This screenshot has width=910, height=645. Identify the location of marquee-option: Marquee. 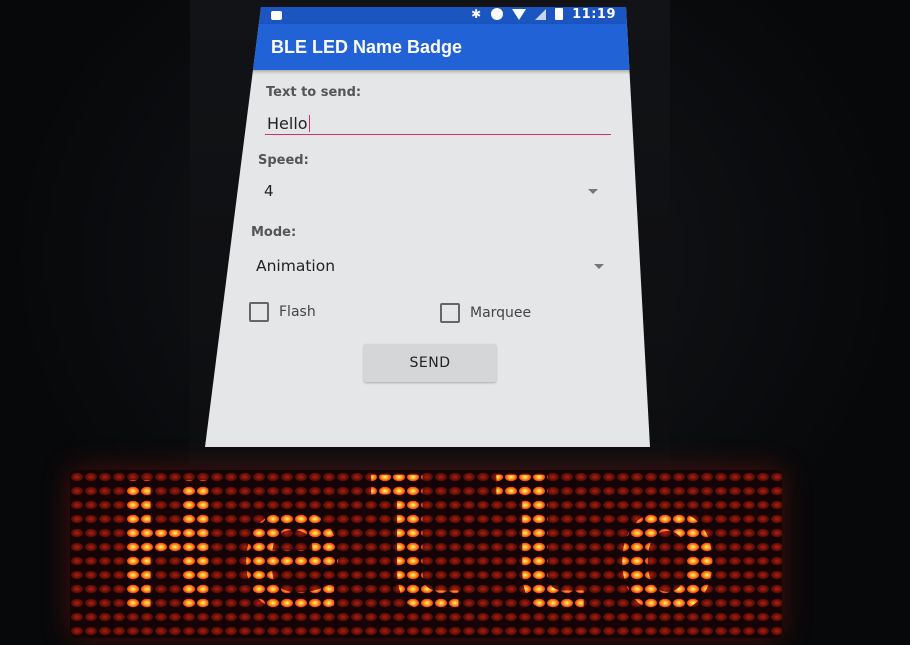
(485, 313).